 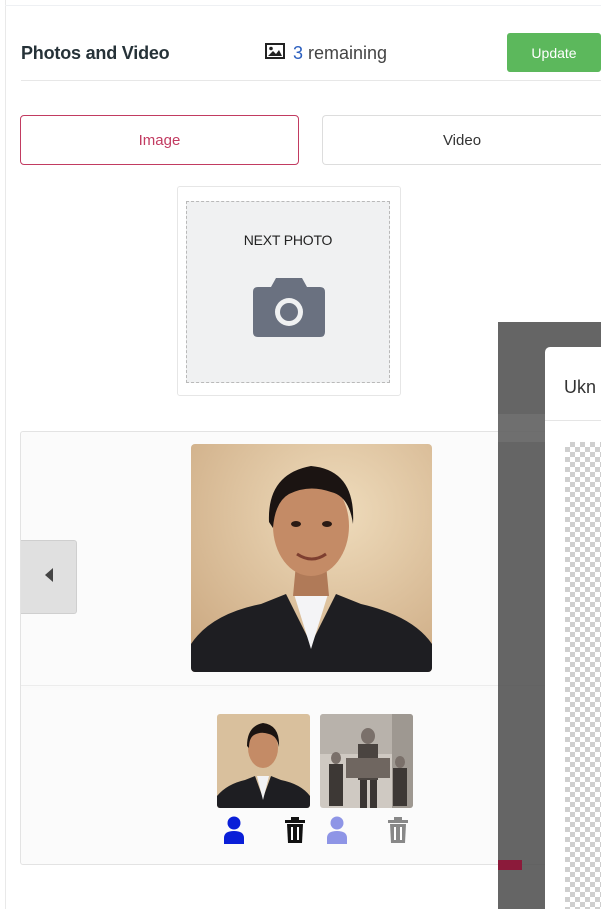 What do you see at coordinates (263, 761) in the screenshot?
I see `portrait-thumbnail` at bounding box center [263, 761].